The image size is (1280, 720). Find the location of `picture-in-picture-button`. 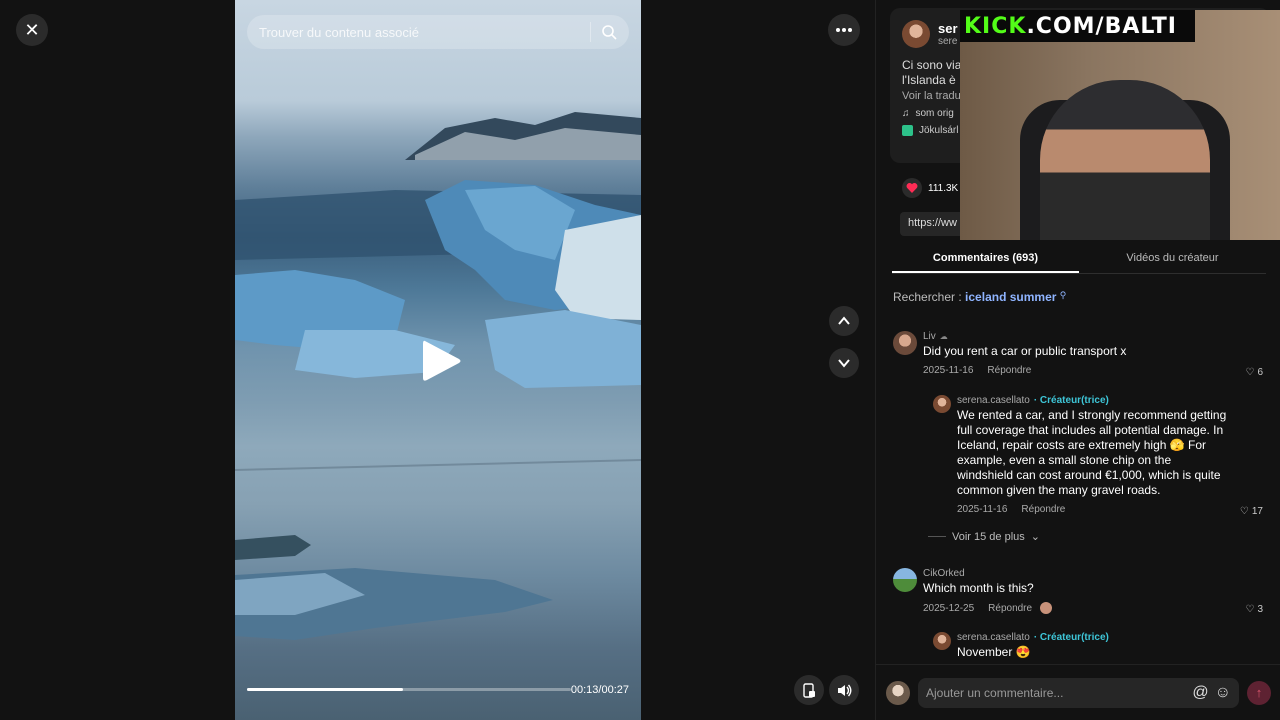

picture-in-picture-button is located at coordinates (809, 690).